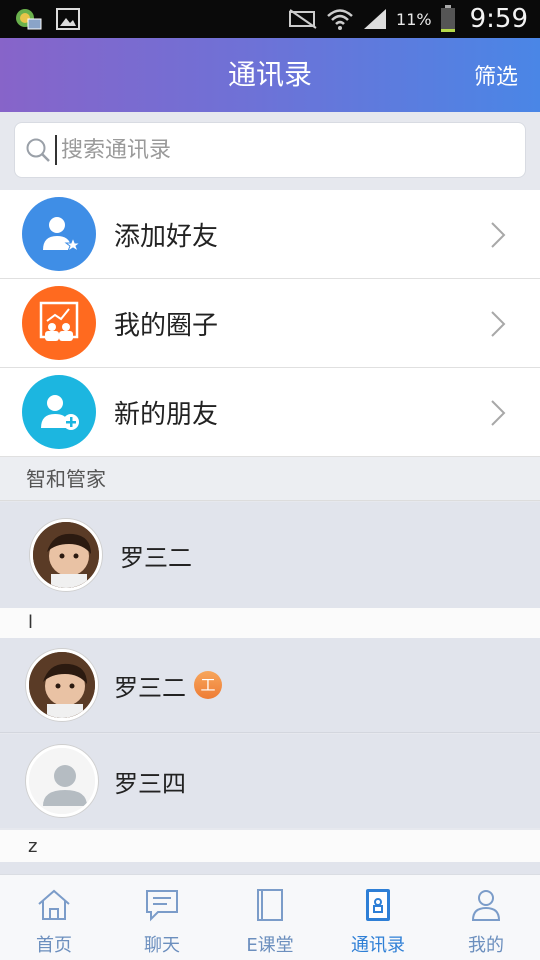 This screenshot has width=540, height=960. I want to click on battery-percent: 11%, so click(414, 19).